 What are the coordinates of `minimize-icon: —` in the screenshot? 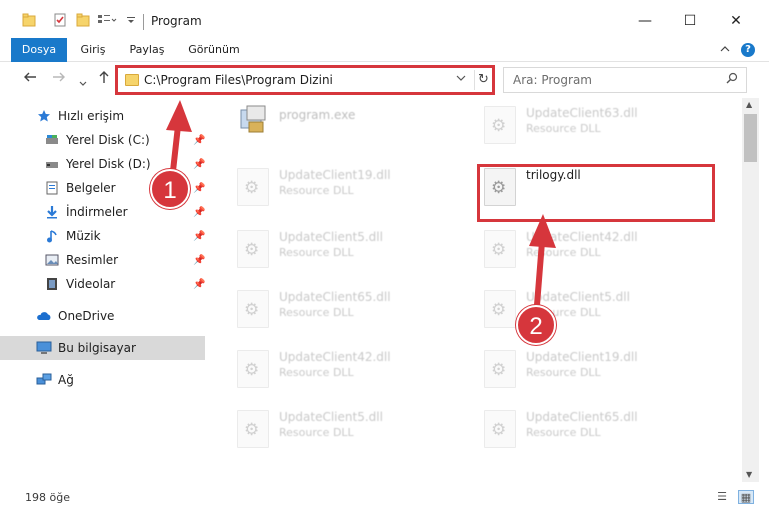 It's located at (645, 21).